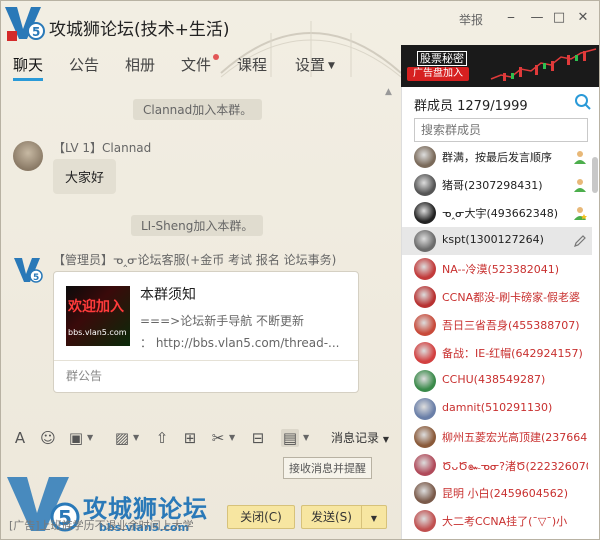 The width and height of the screenshot is (600, 540). Describe the element at coordinates (198, 109) in the screenshot. I see `system-message: Clannad加入本群。` at that location.